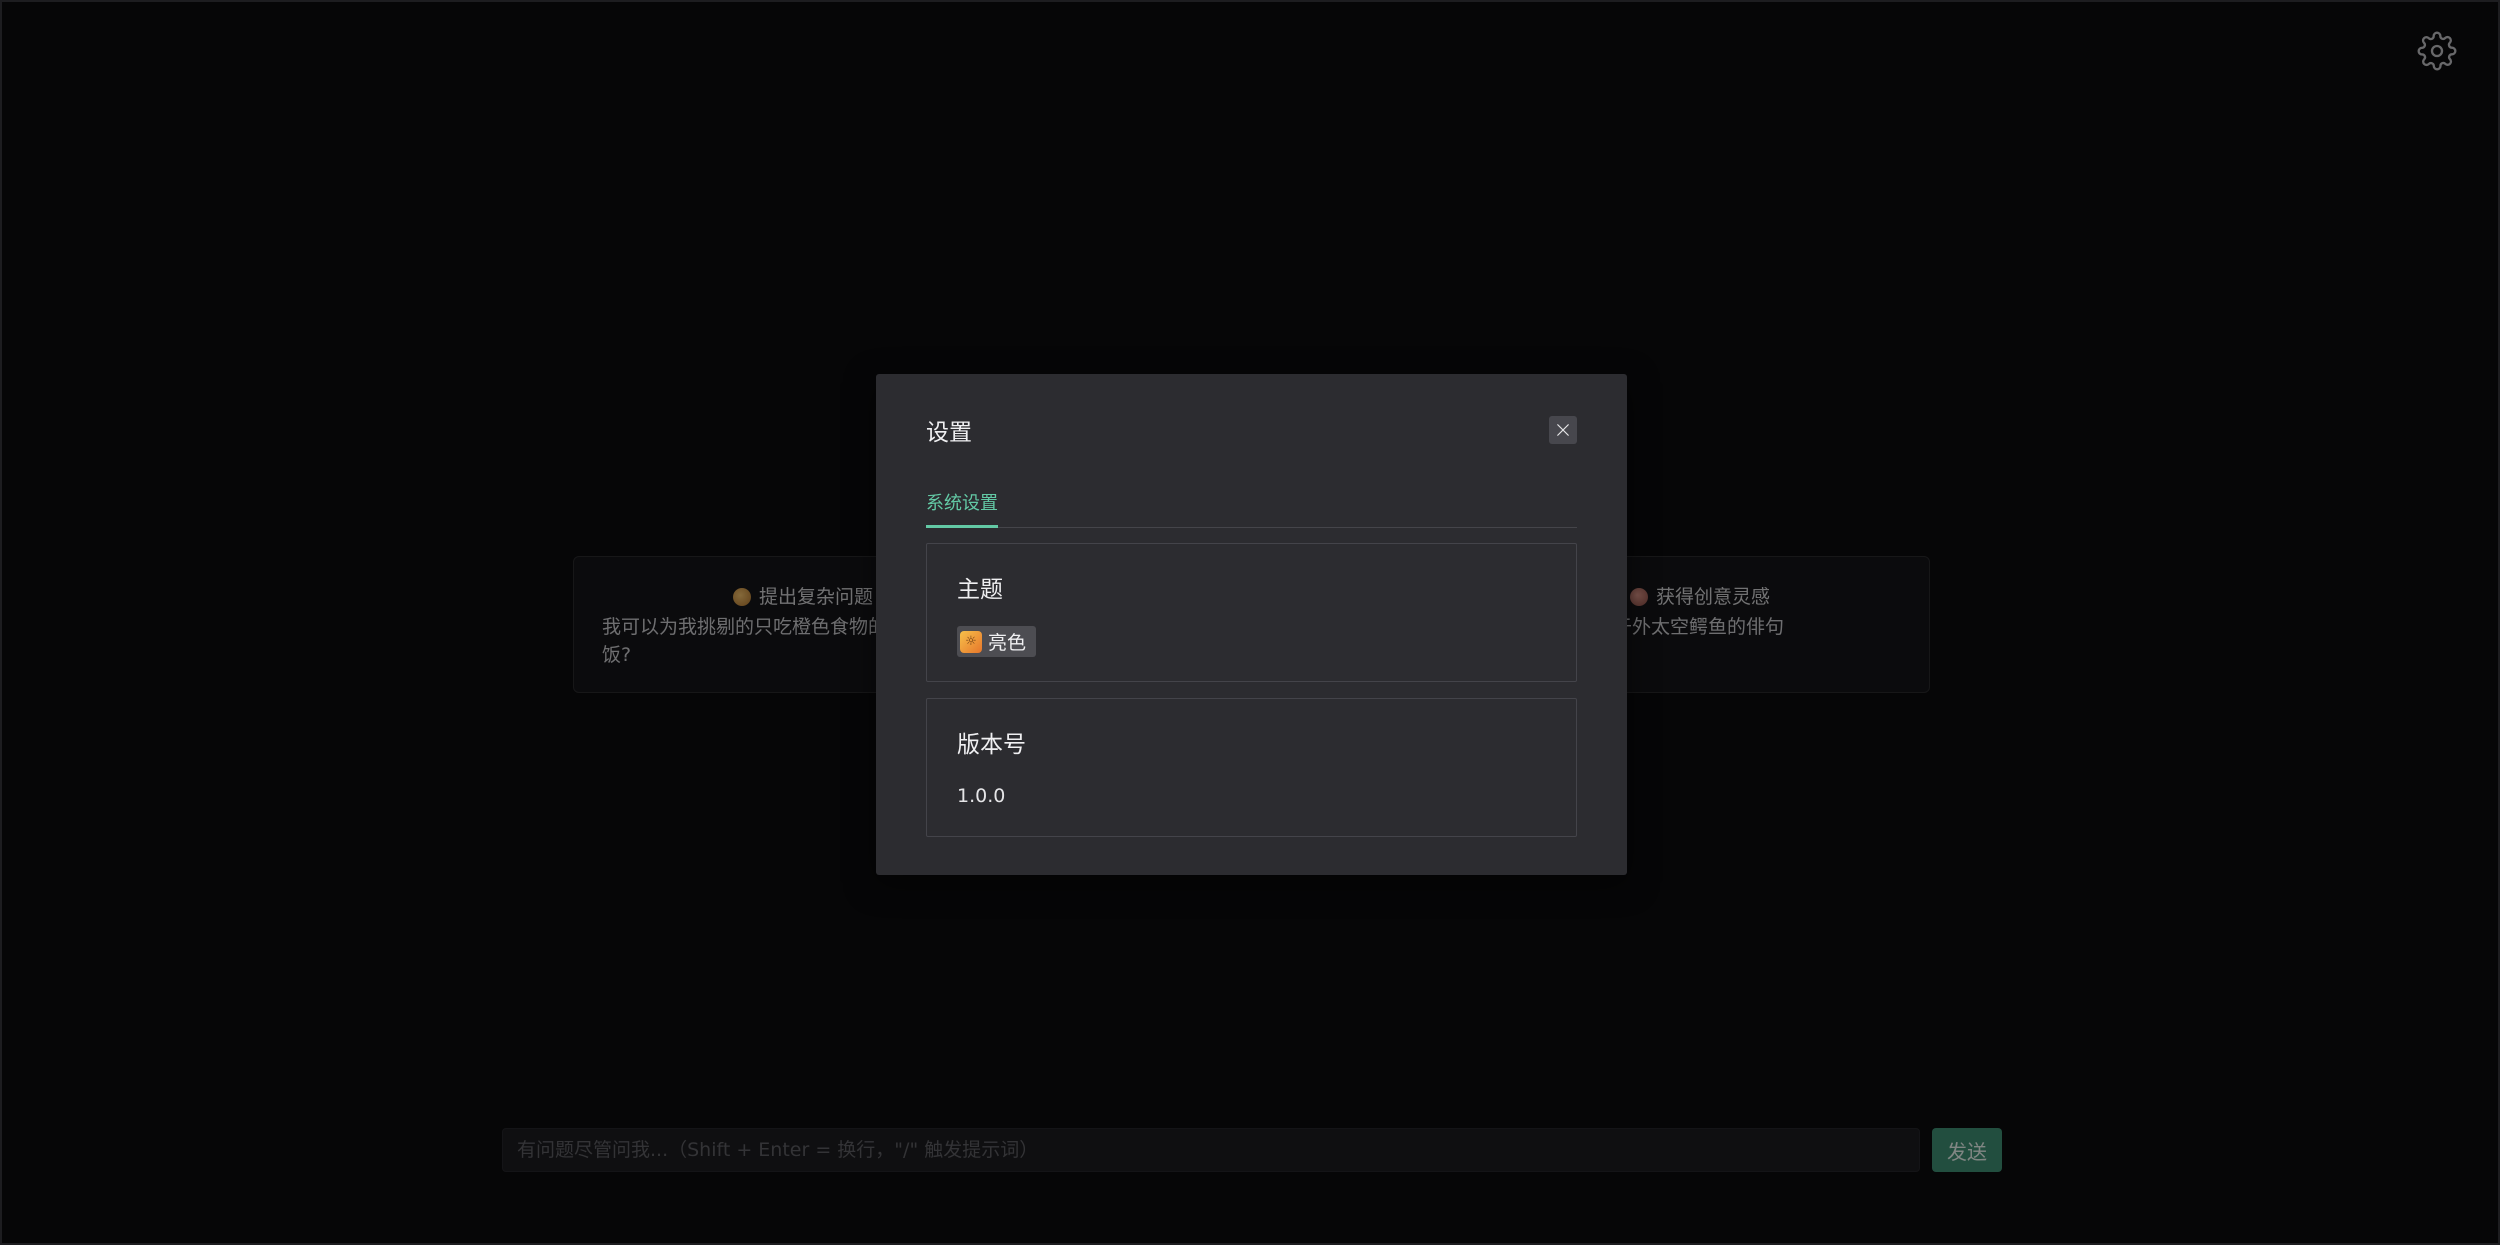 The height and width of the screenshot is (1245, 2500). Describe the element at coordinates (1007, 643) in the screenshot. I see `theme-chip-label: 亮色` at that location.